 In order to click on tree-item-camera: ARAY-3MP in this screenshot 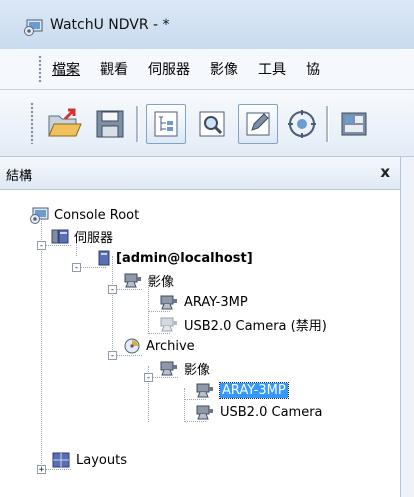, I will do `click(203, 302)`.